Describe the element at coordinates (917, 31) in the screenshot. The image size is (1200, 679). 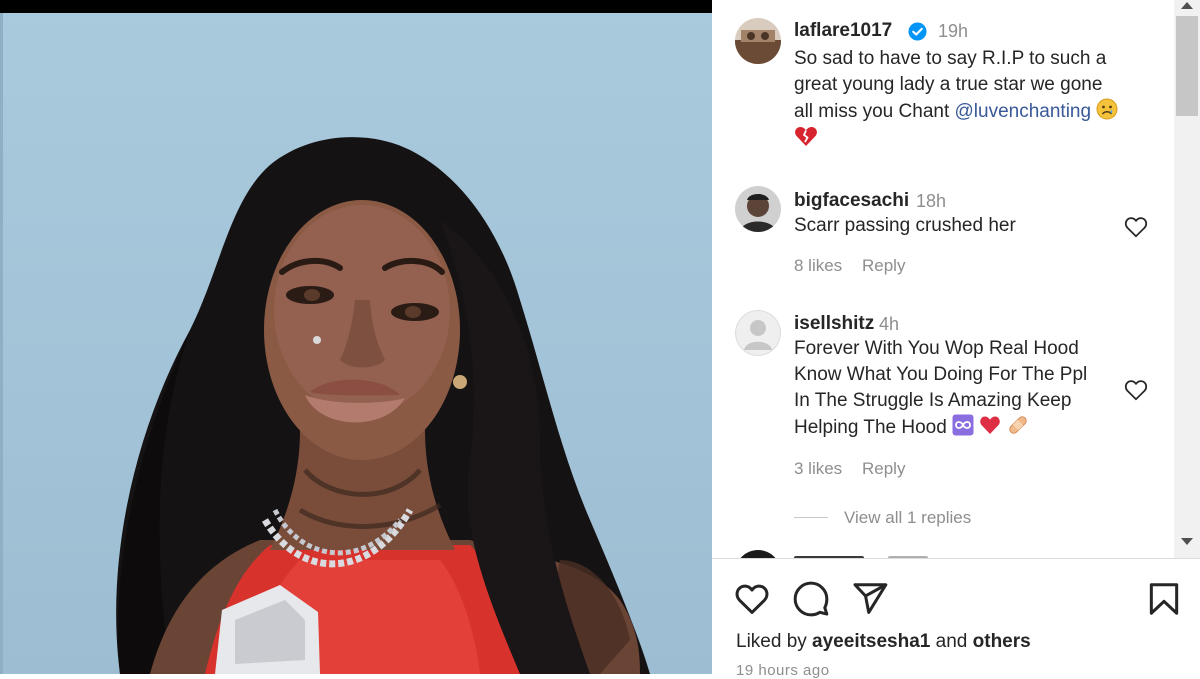
I see `verified-badge-icon` at that location.